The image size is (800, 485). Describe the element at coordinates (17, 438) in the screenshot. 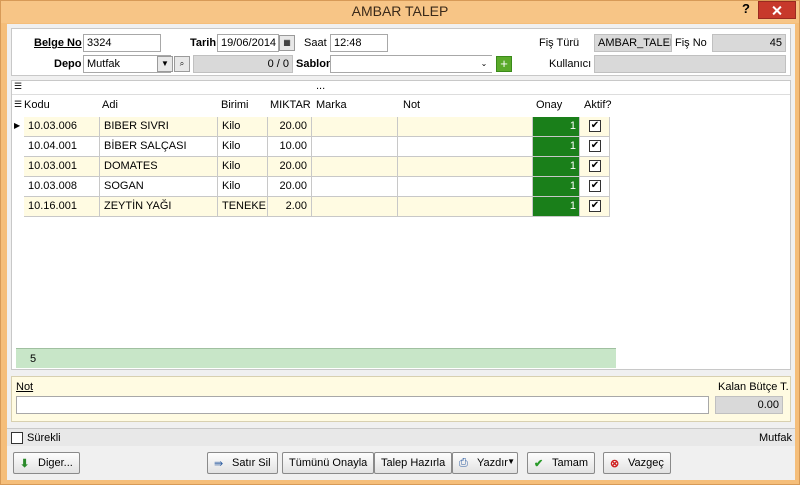

I see `surekli-checkbox` at that location.